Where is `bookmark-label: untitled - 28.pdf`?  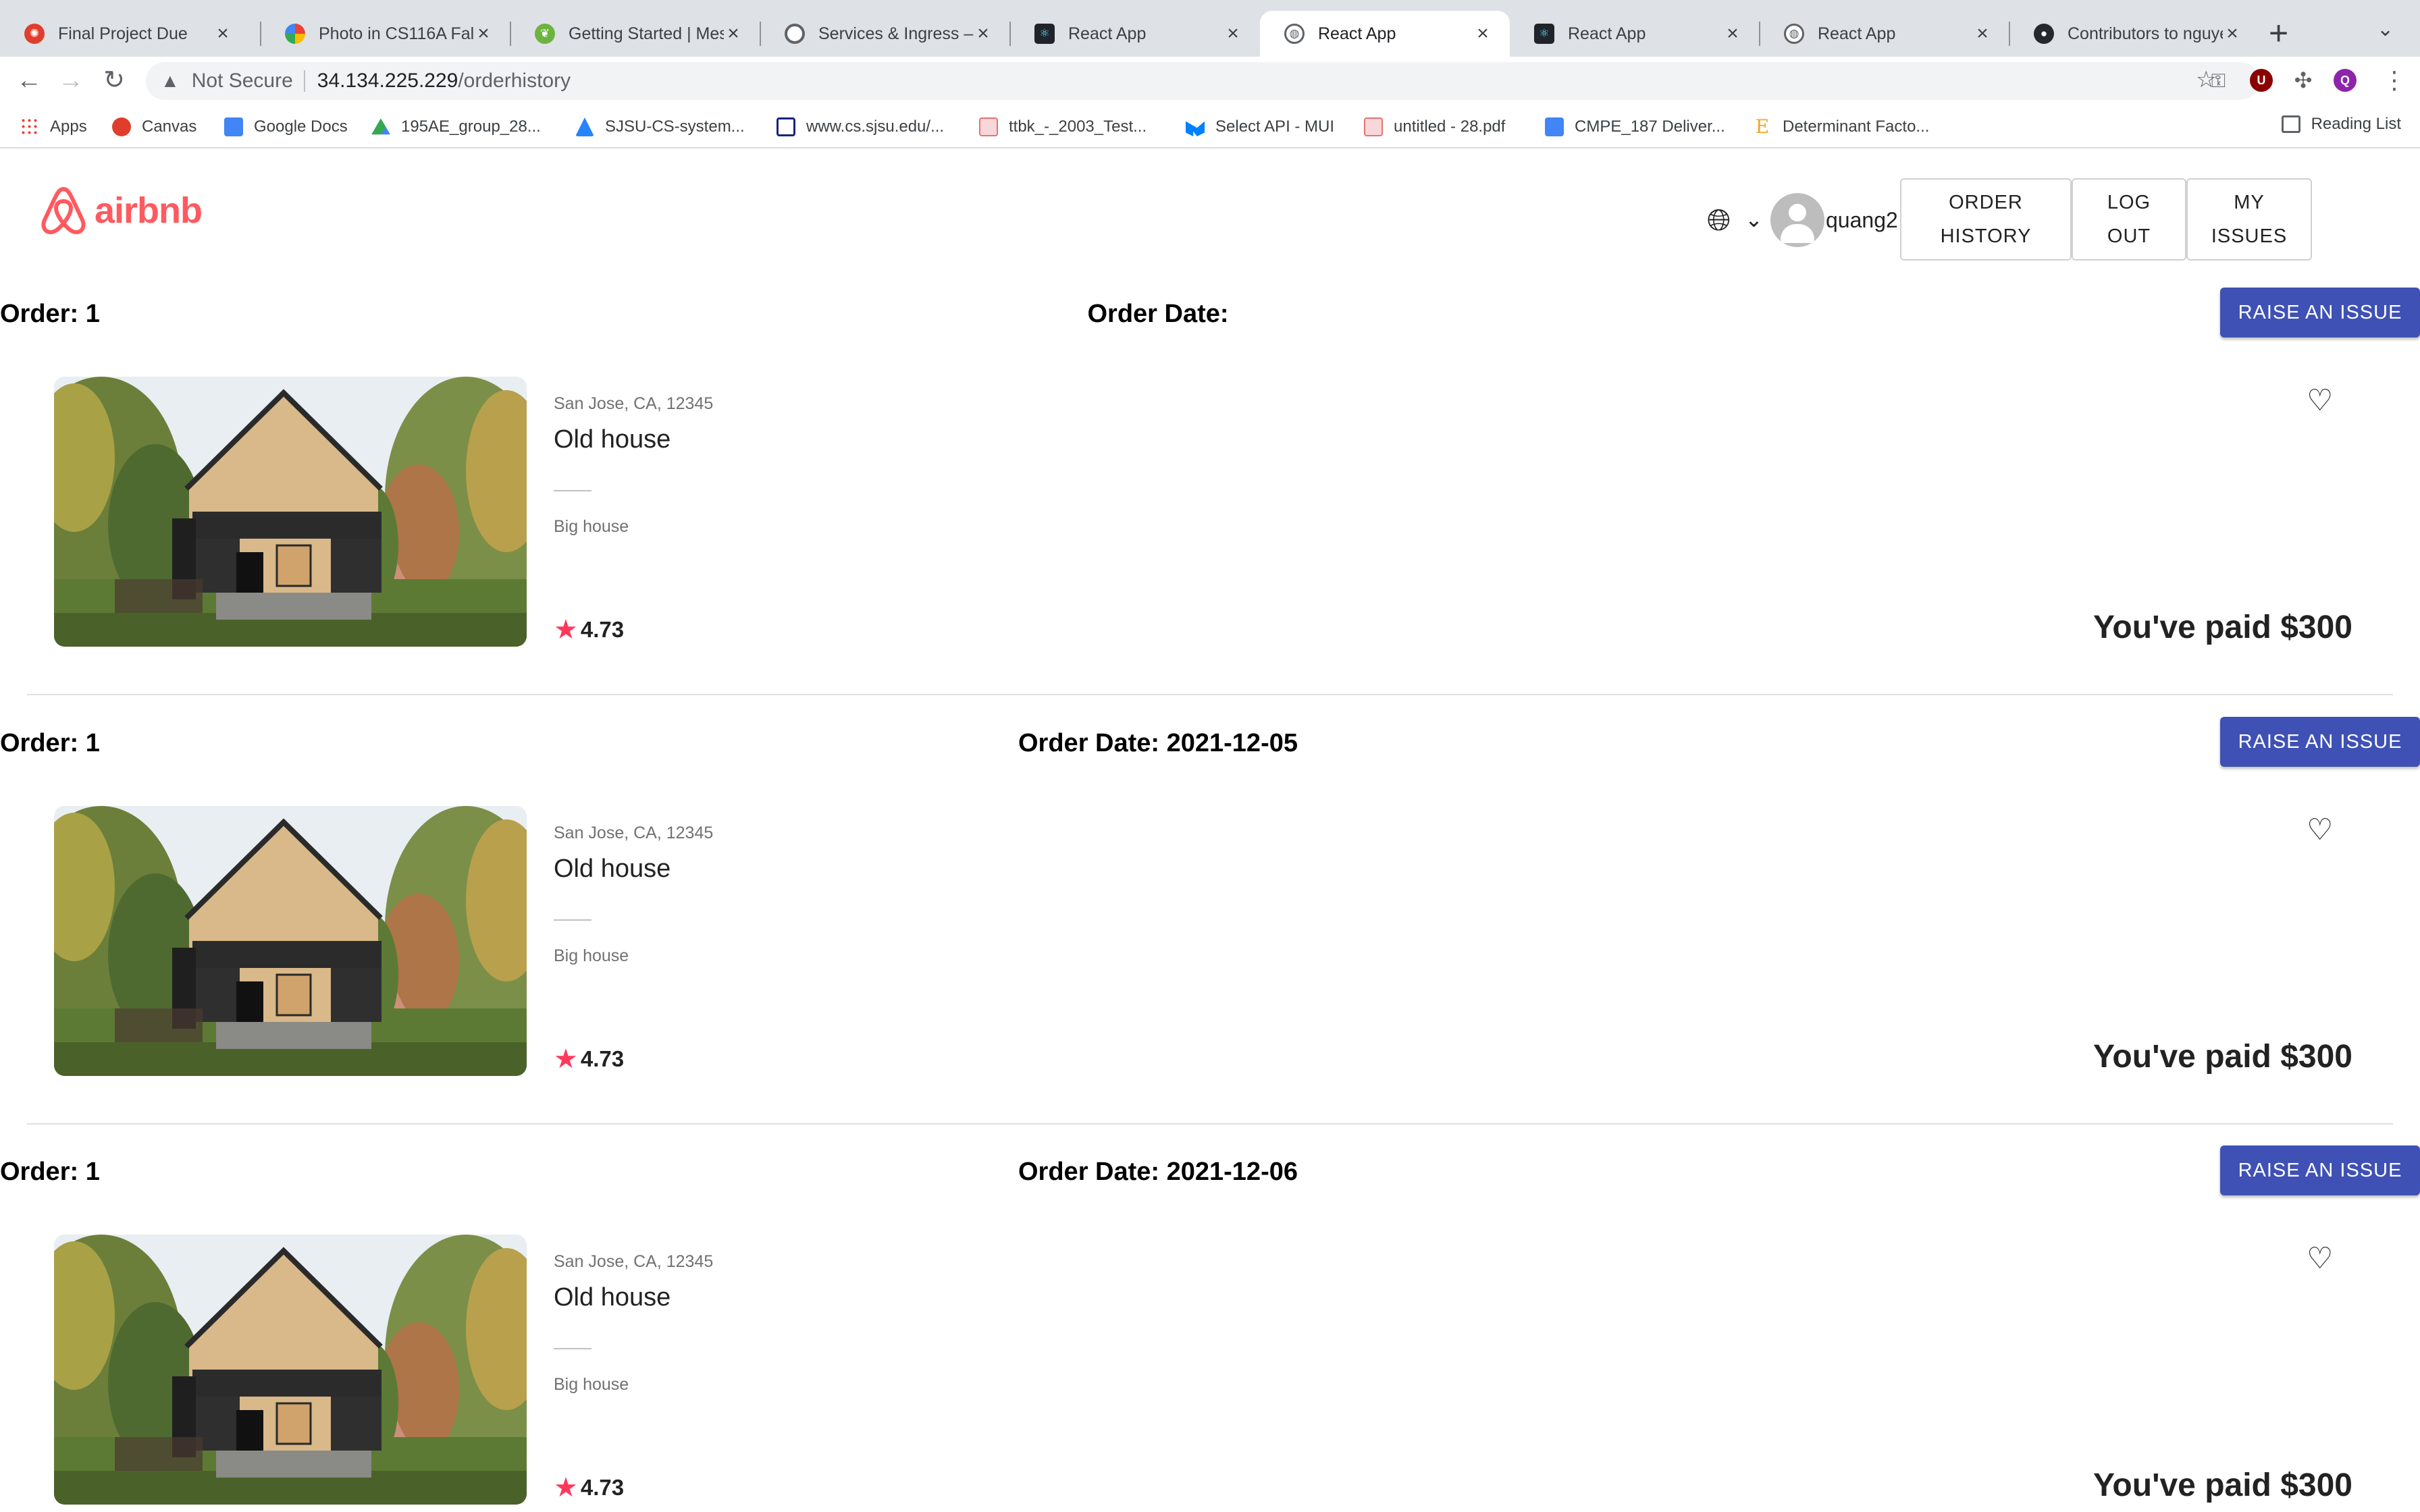
bookmark-label: untitled - 28.pdf is located at coordinates (1450, 126).